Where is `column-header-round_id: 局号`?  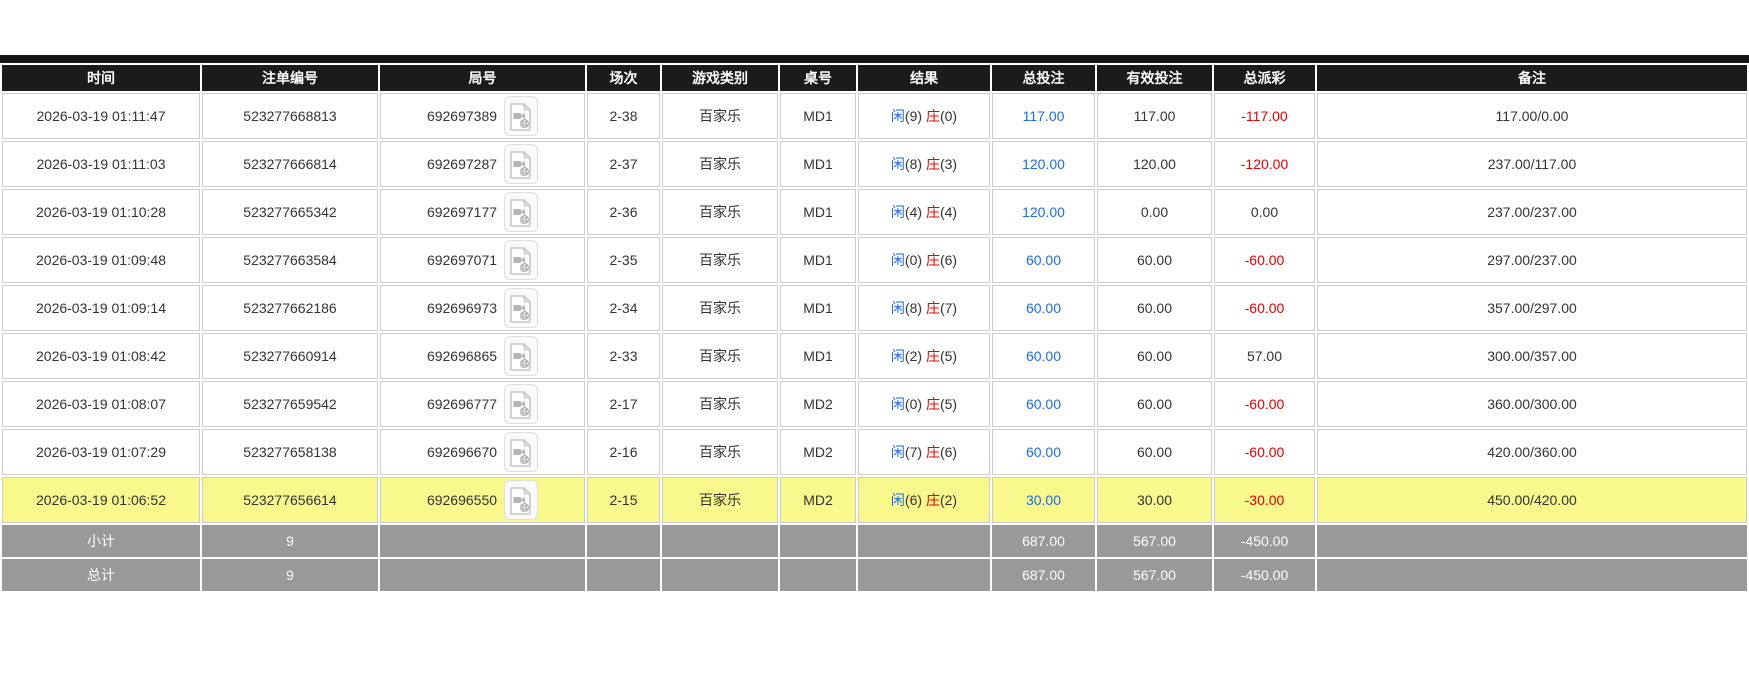 column-header-round_id: 局号 is located at coordinates (482, 78).